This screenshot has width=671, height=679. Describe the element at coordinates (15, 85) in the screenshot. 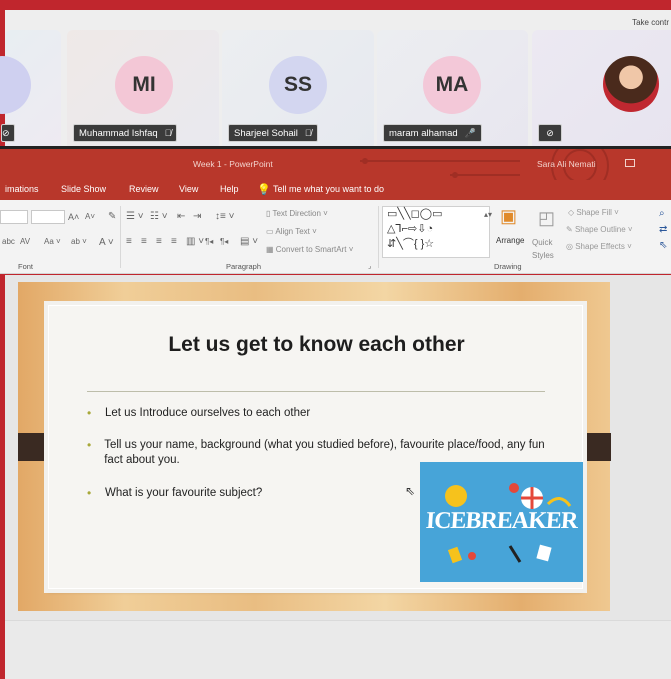

I see `avatar` at that location.